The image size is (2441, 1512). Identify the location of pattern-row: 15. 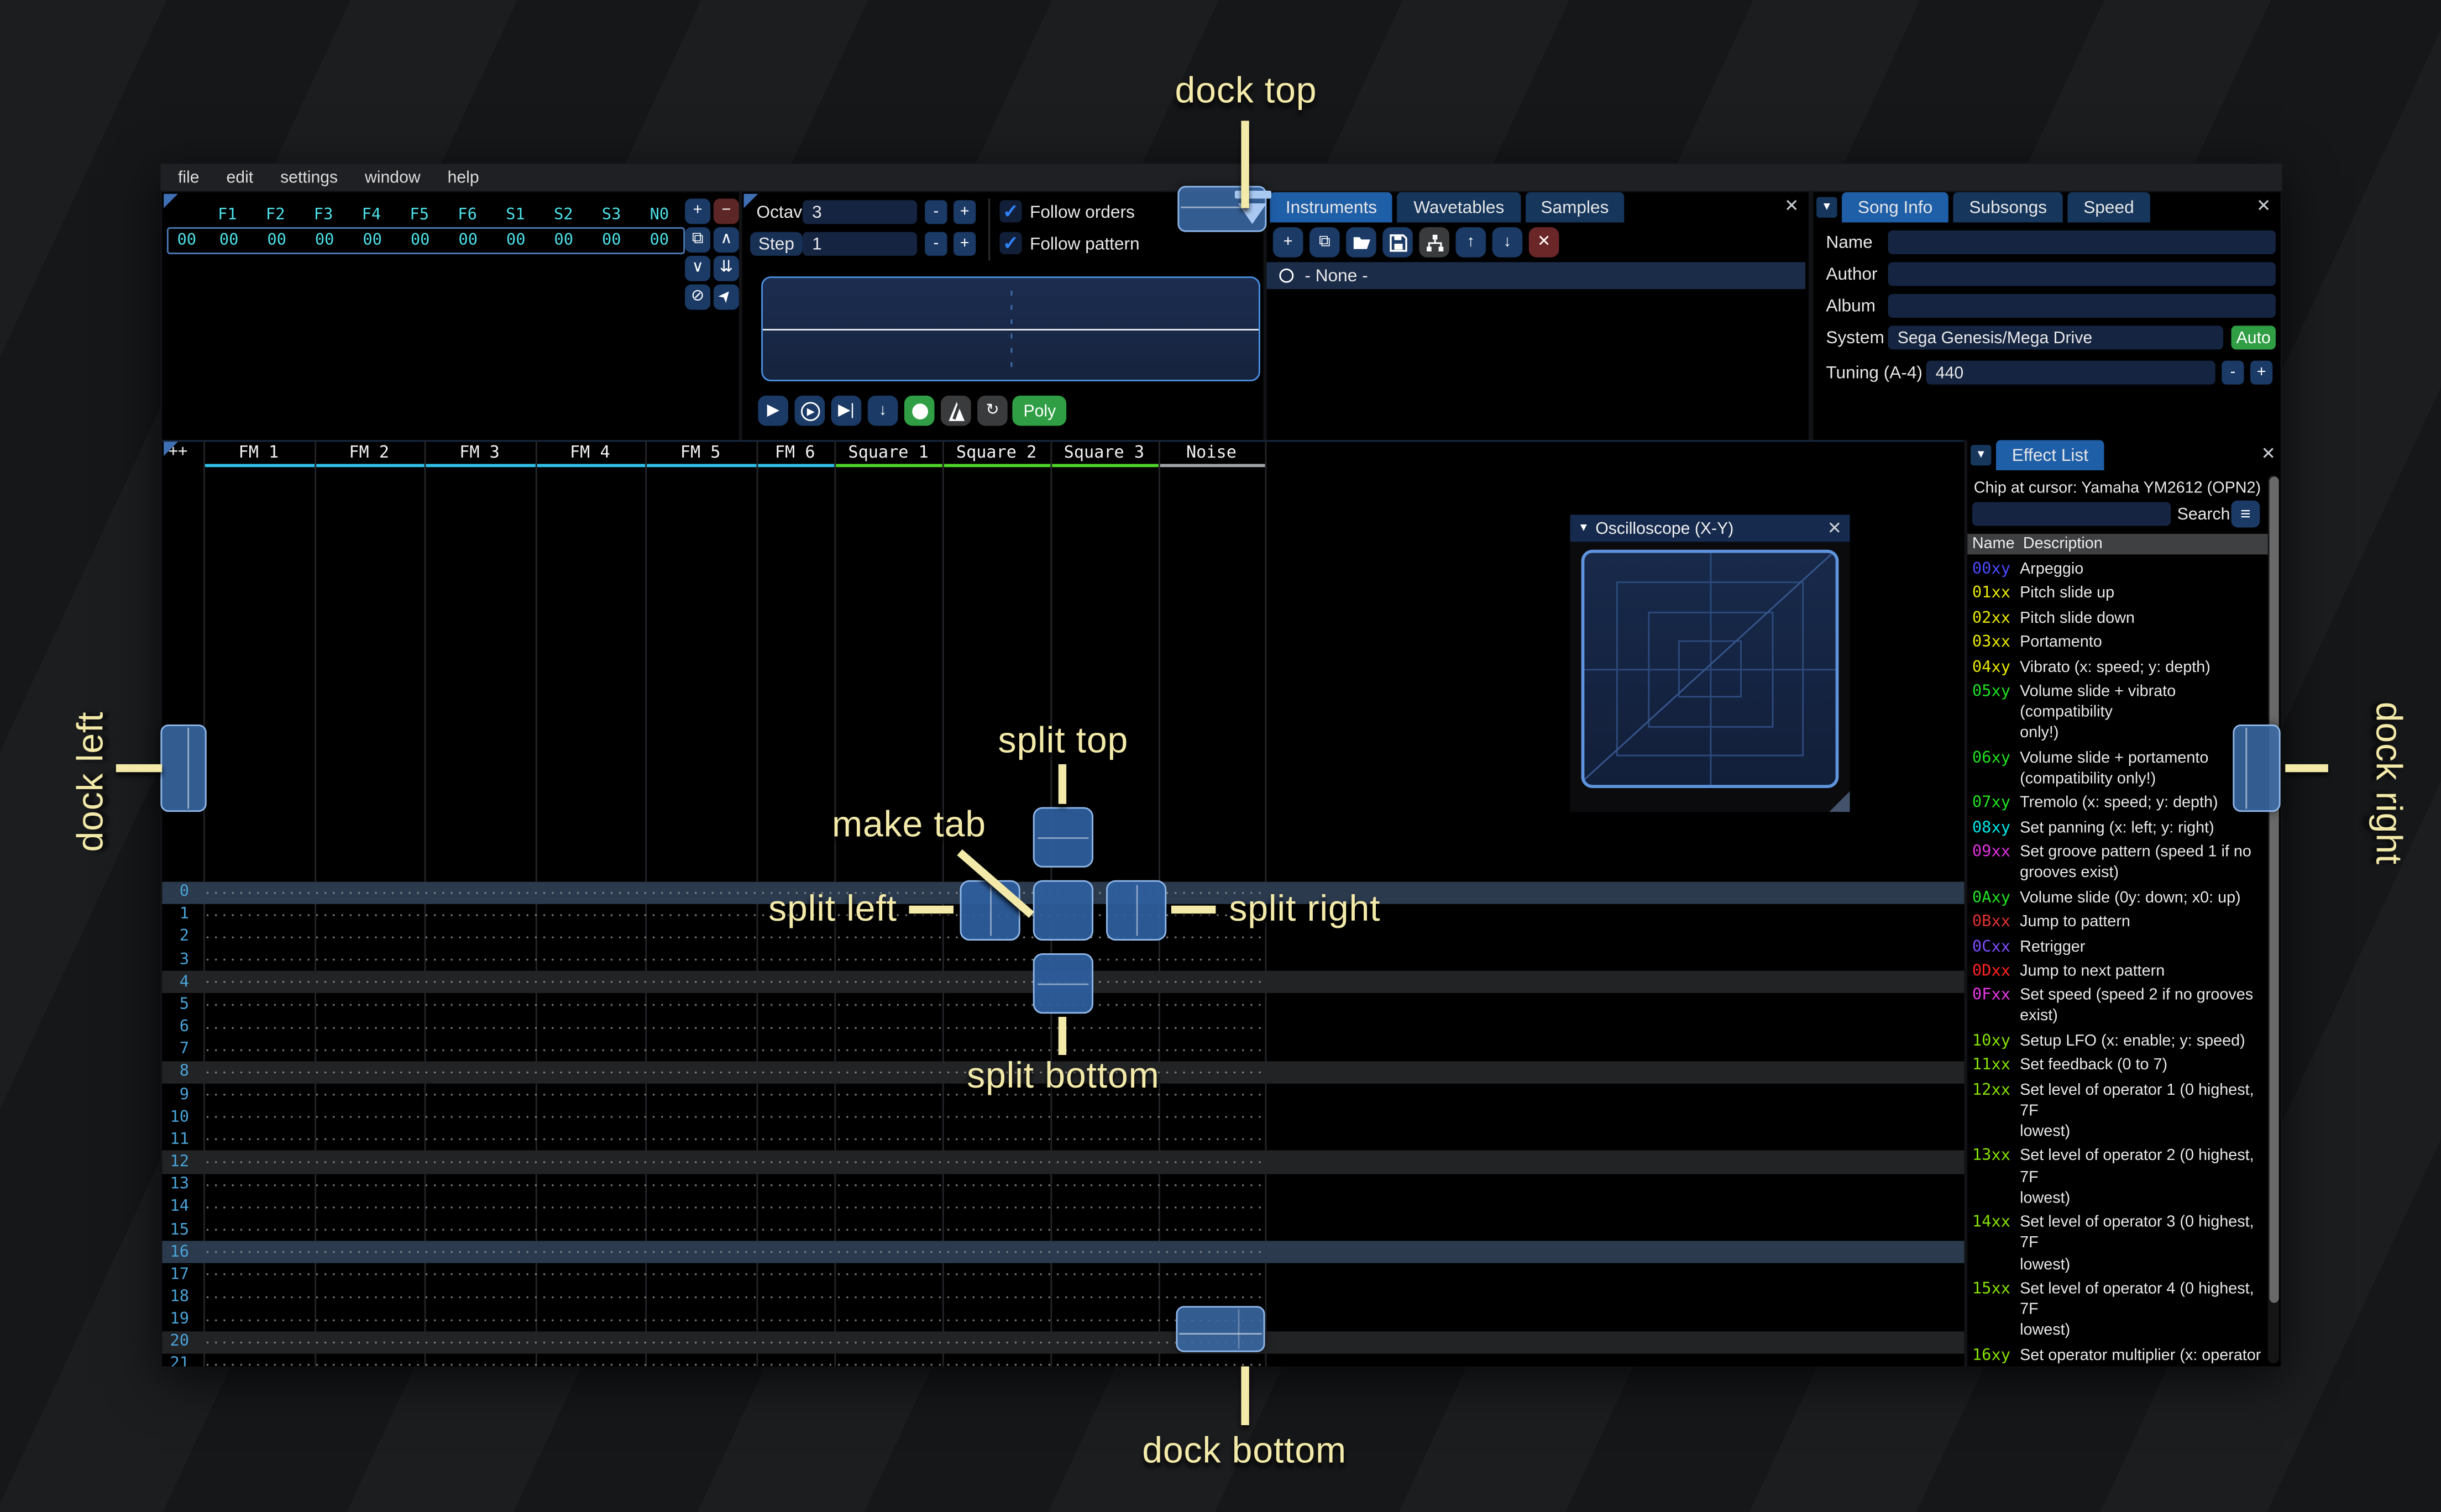
(1063, 1230).